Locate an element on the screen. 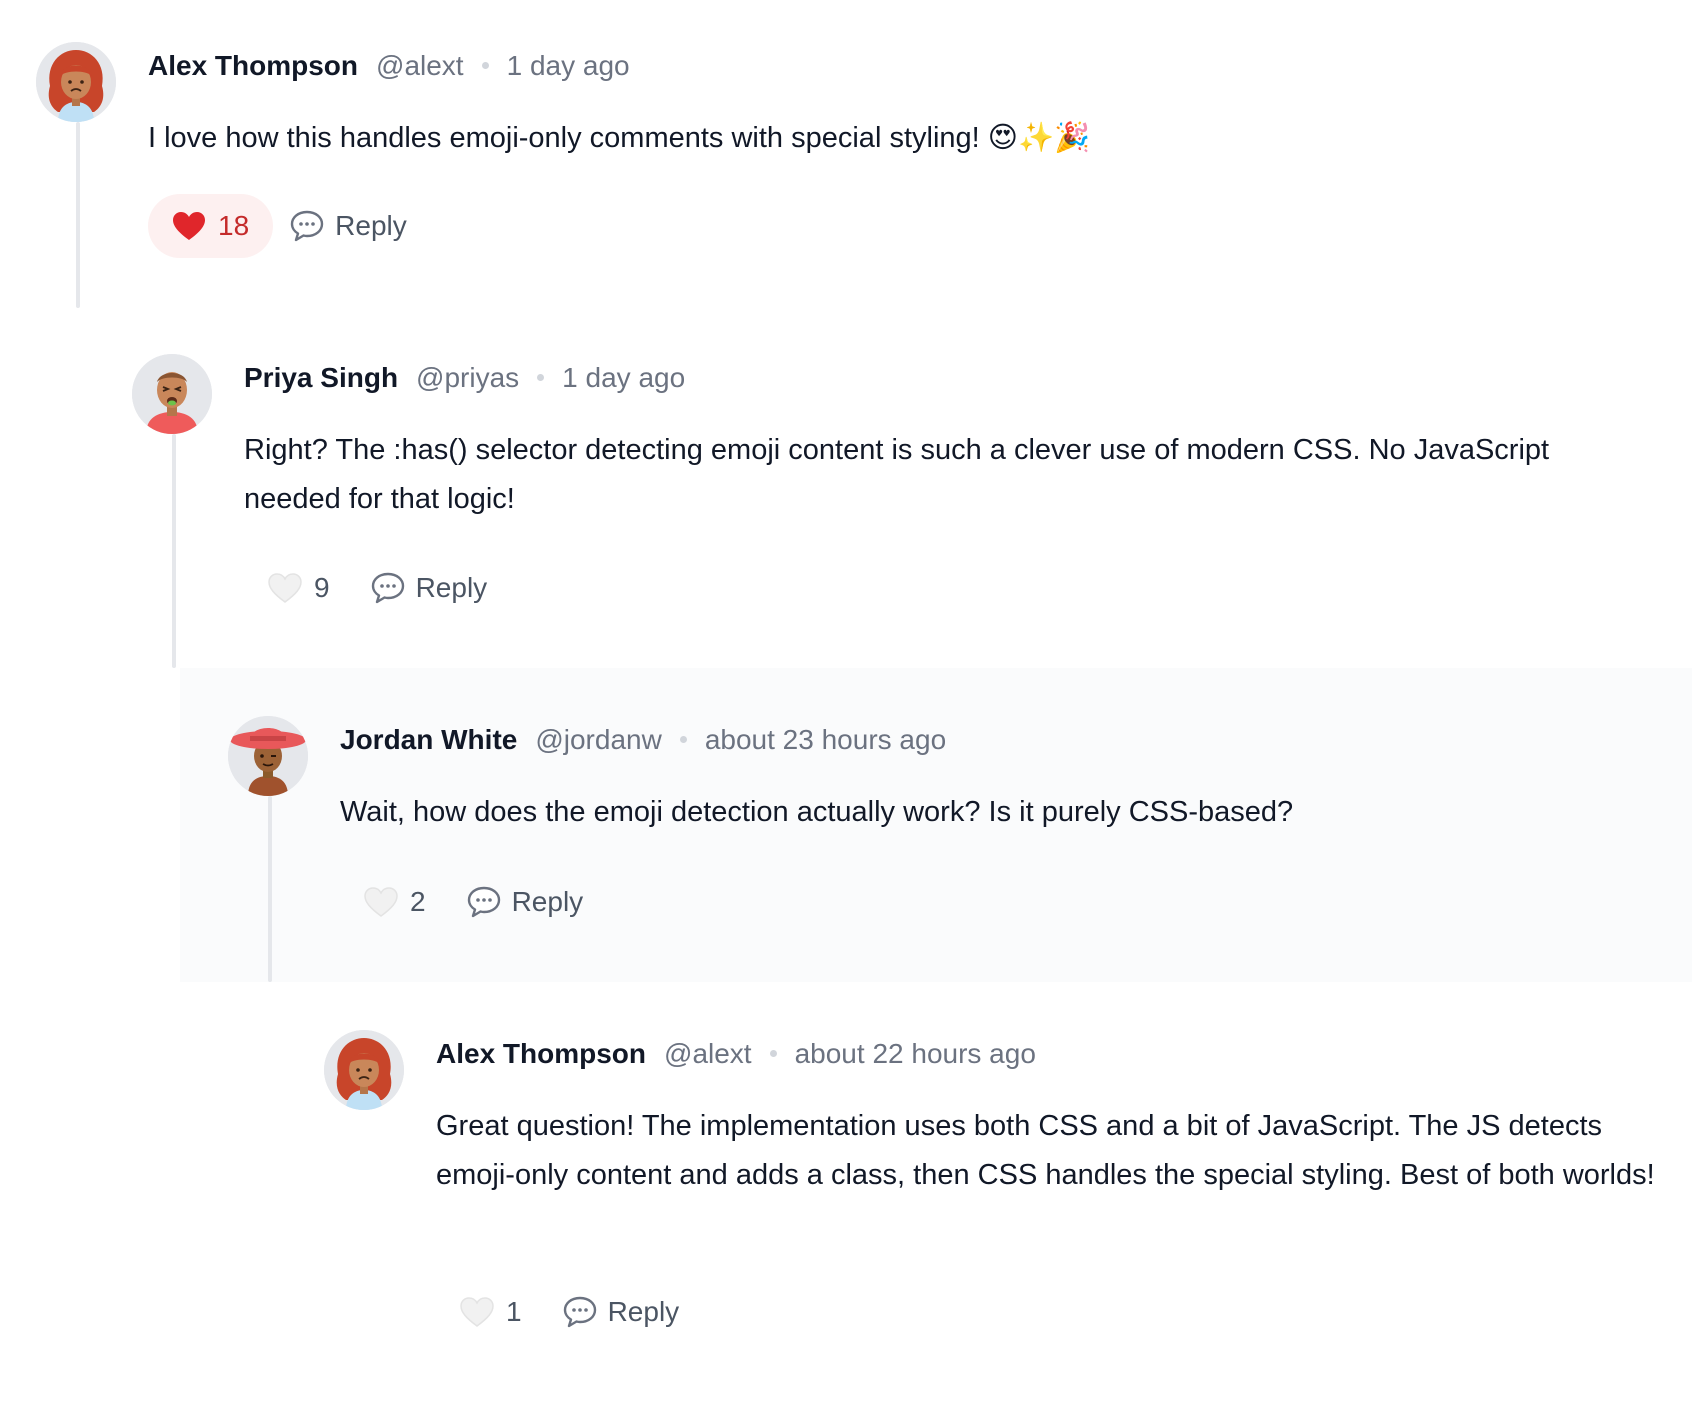 The height and width of the screenshot is (1406, 1692). comment-meta: Jordan White @jordanw about 23 hours ago is located at coordinates (643, 740).